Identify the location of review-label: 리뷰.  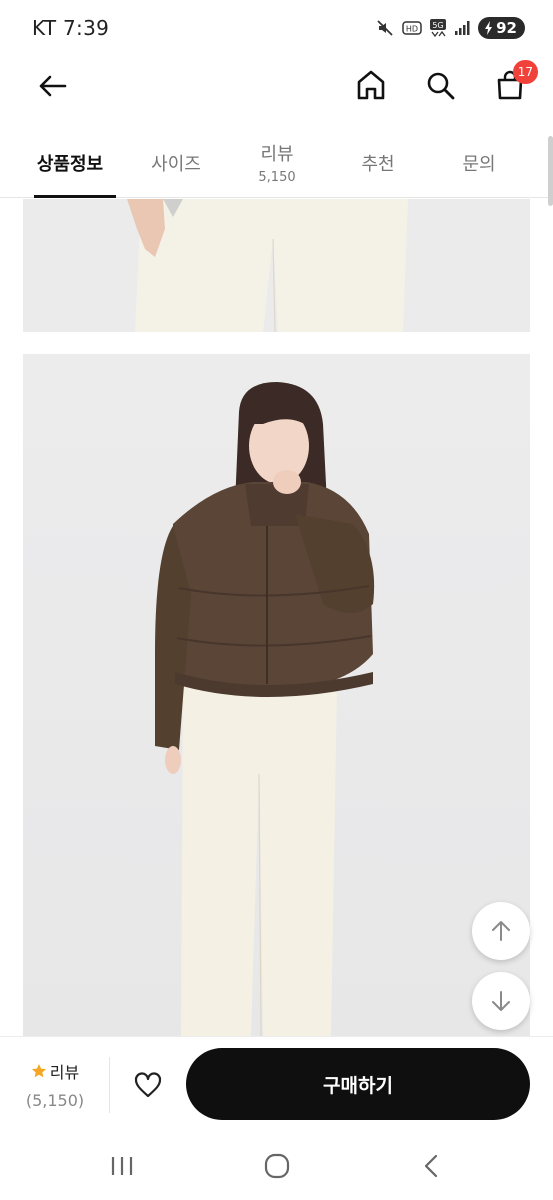
(64, 1072).